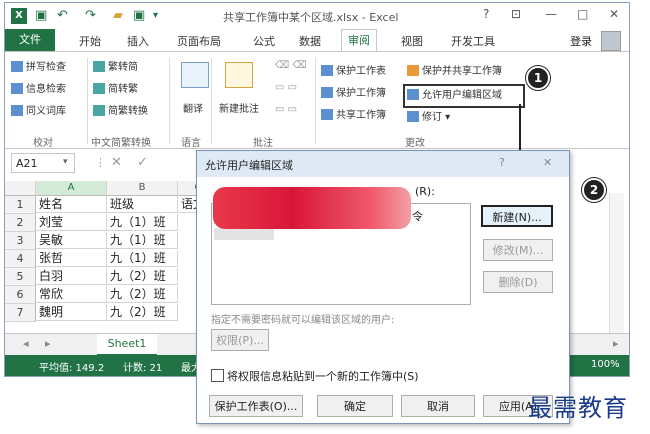  Describe the element at coordinates (199, 41) in the screenshot. I see `tab-page-layout: 页面布局` at that location.